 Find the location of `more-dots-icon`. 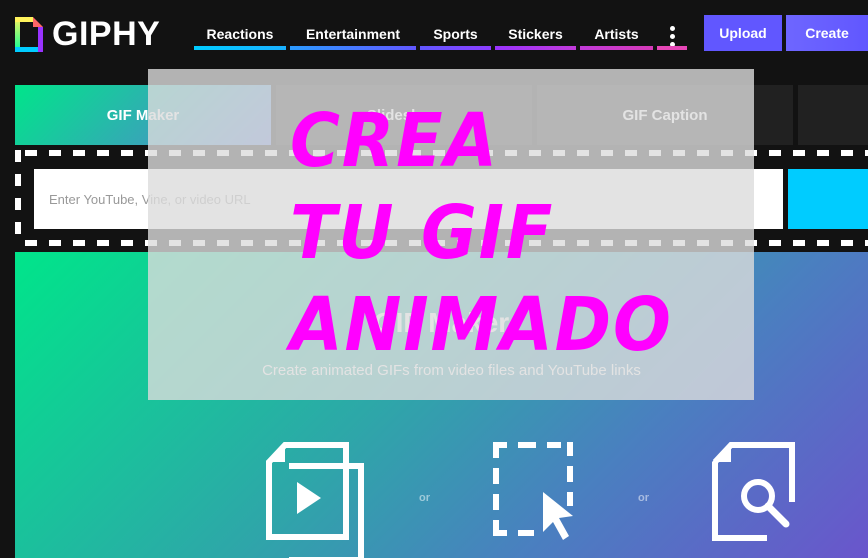

more-dots-icon is located at coordinates (672, 28).